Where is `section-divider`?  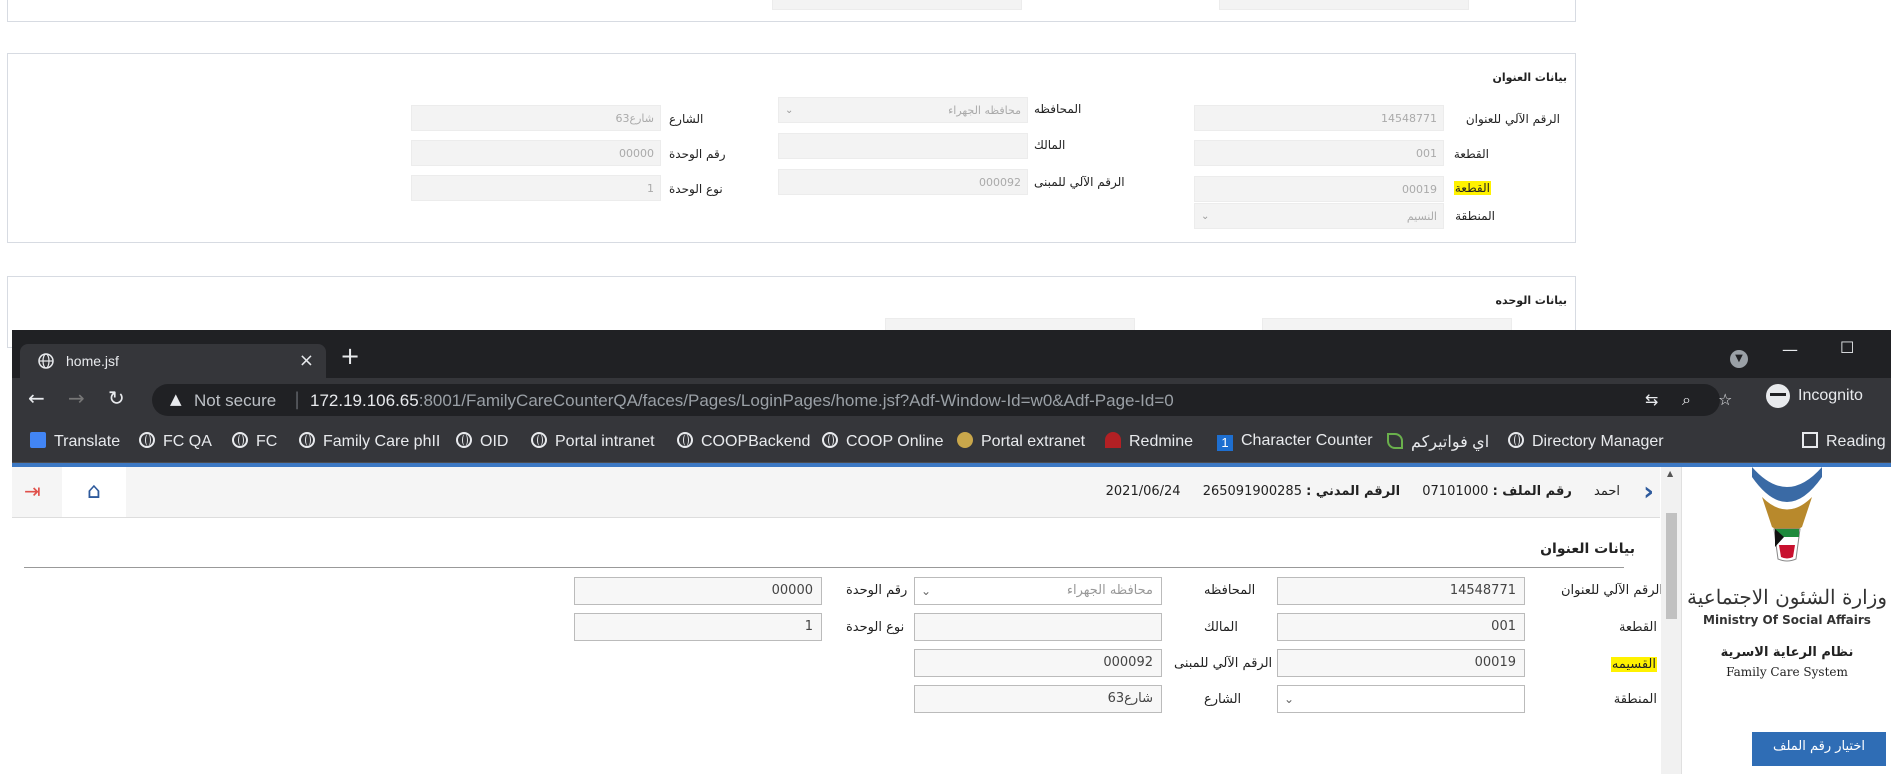
section-divider is located at coordinates (824, 567).